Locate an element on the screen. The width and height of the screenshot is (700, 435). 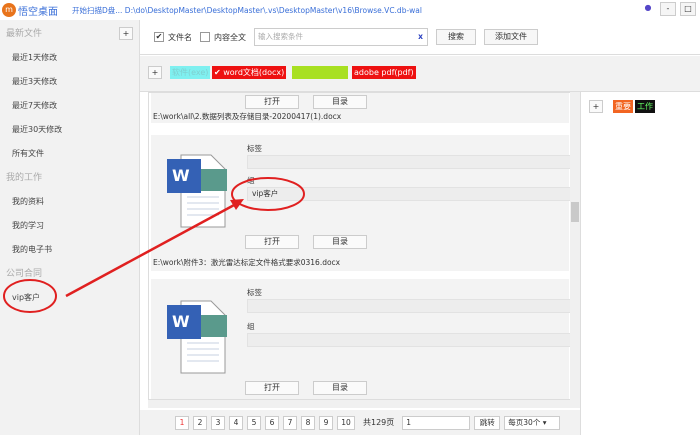
annotation-overlay is located at coordinates (154, 245).